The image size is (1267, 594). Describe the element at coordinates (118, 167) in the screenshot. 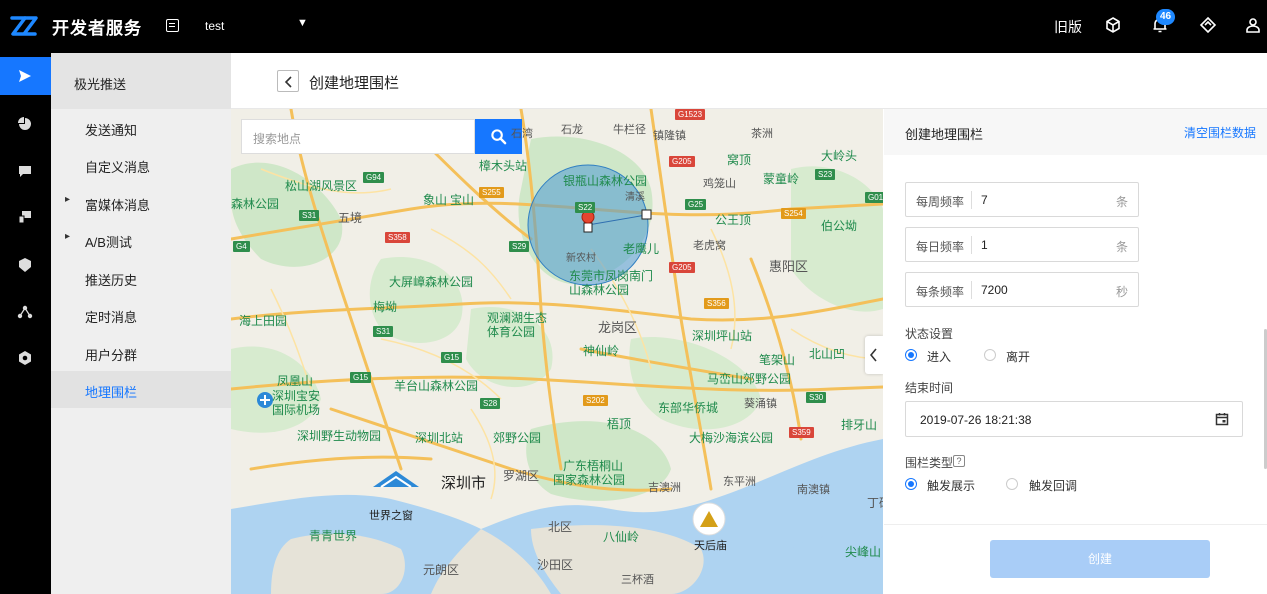

I see `sidebar-item-label: 自定义消息` at that location.